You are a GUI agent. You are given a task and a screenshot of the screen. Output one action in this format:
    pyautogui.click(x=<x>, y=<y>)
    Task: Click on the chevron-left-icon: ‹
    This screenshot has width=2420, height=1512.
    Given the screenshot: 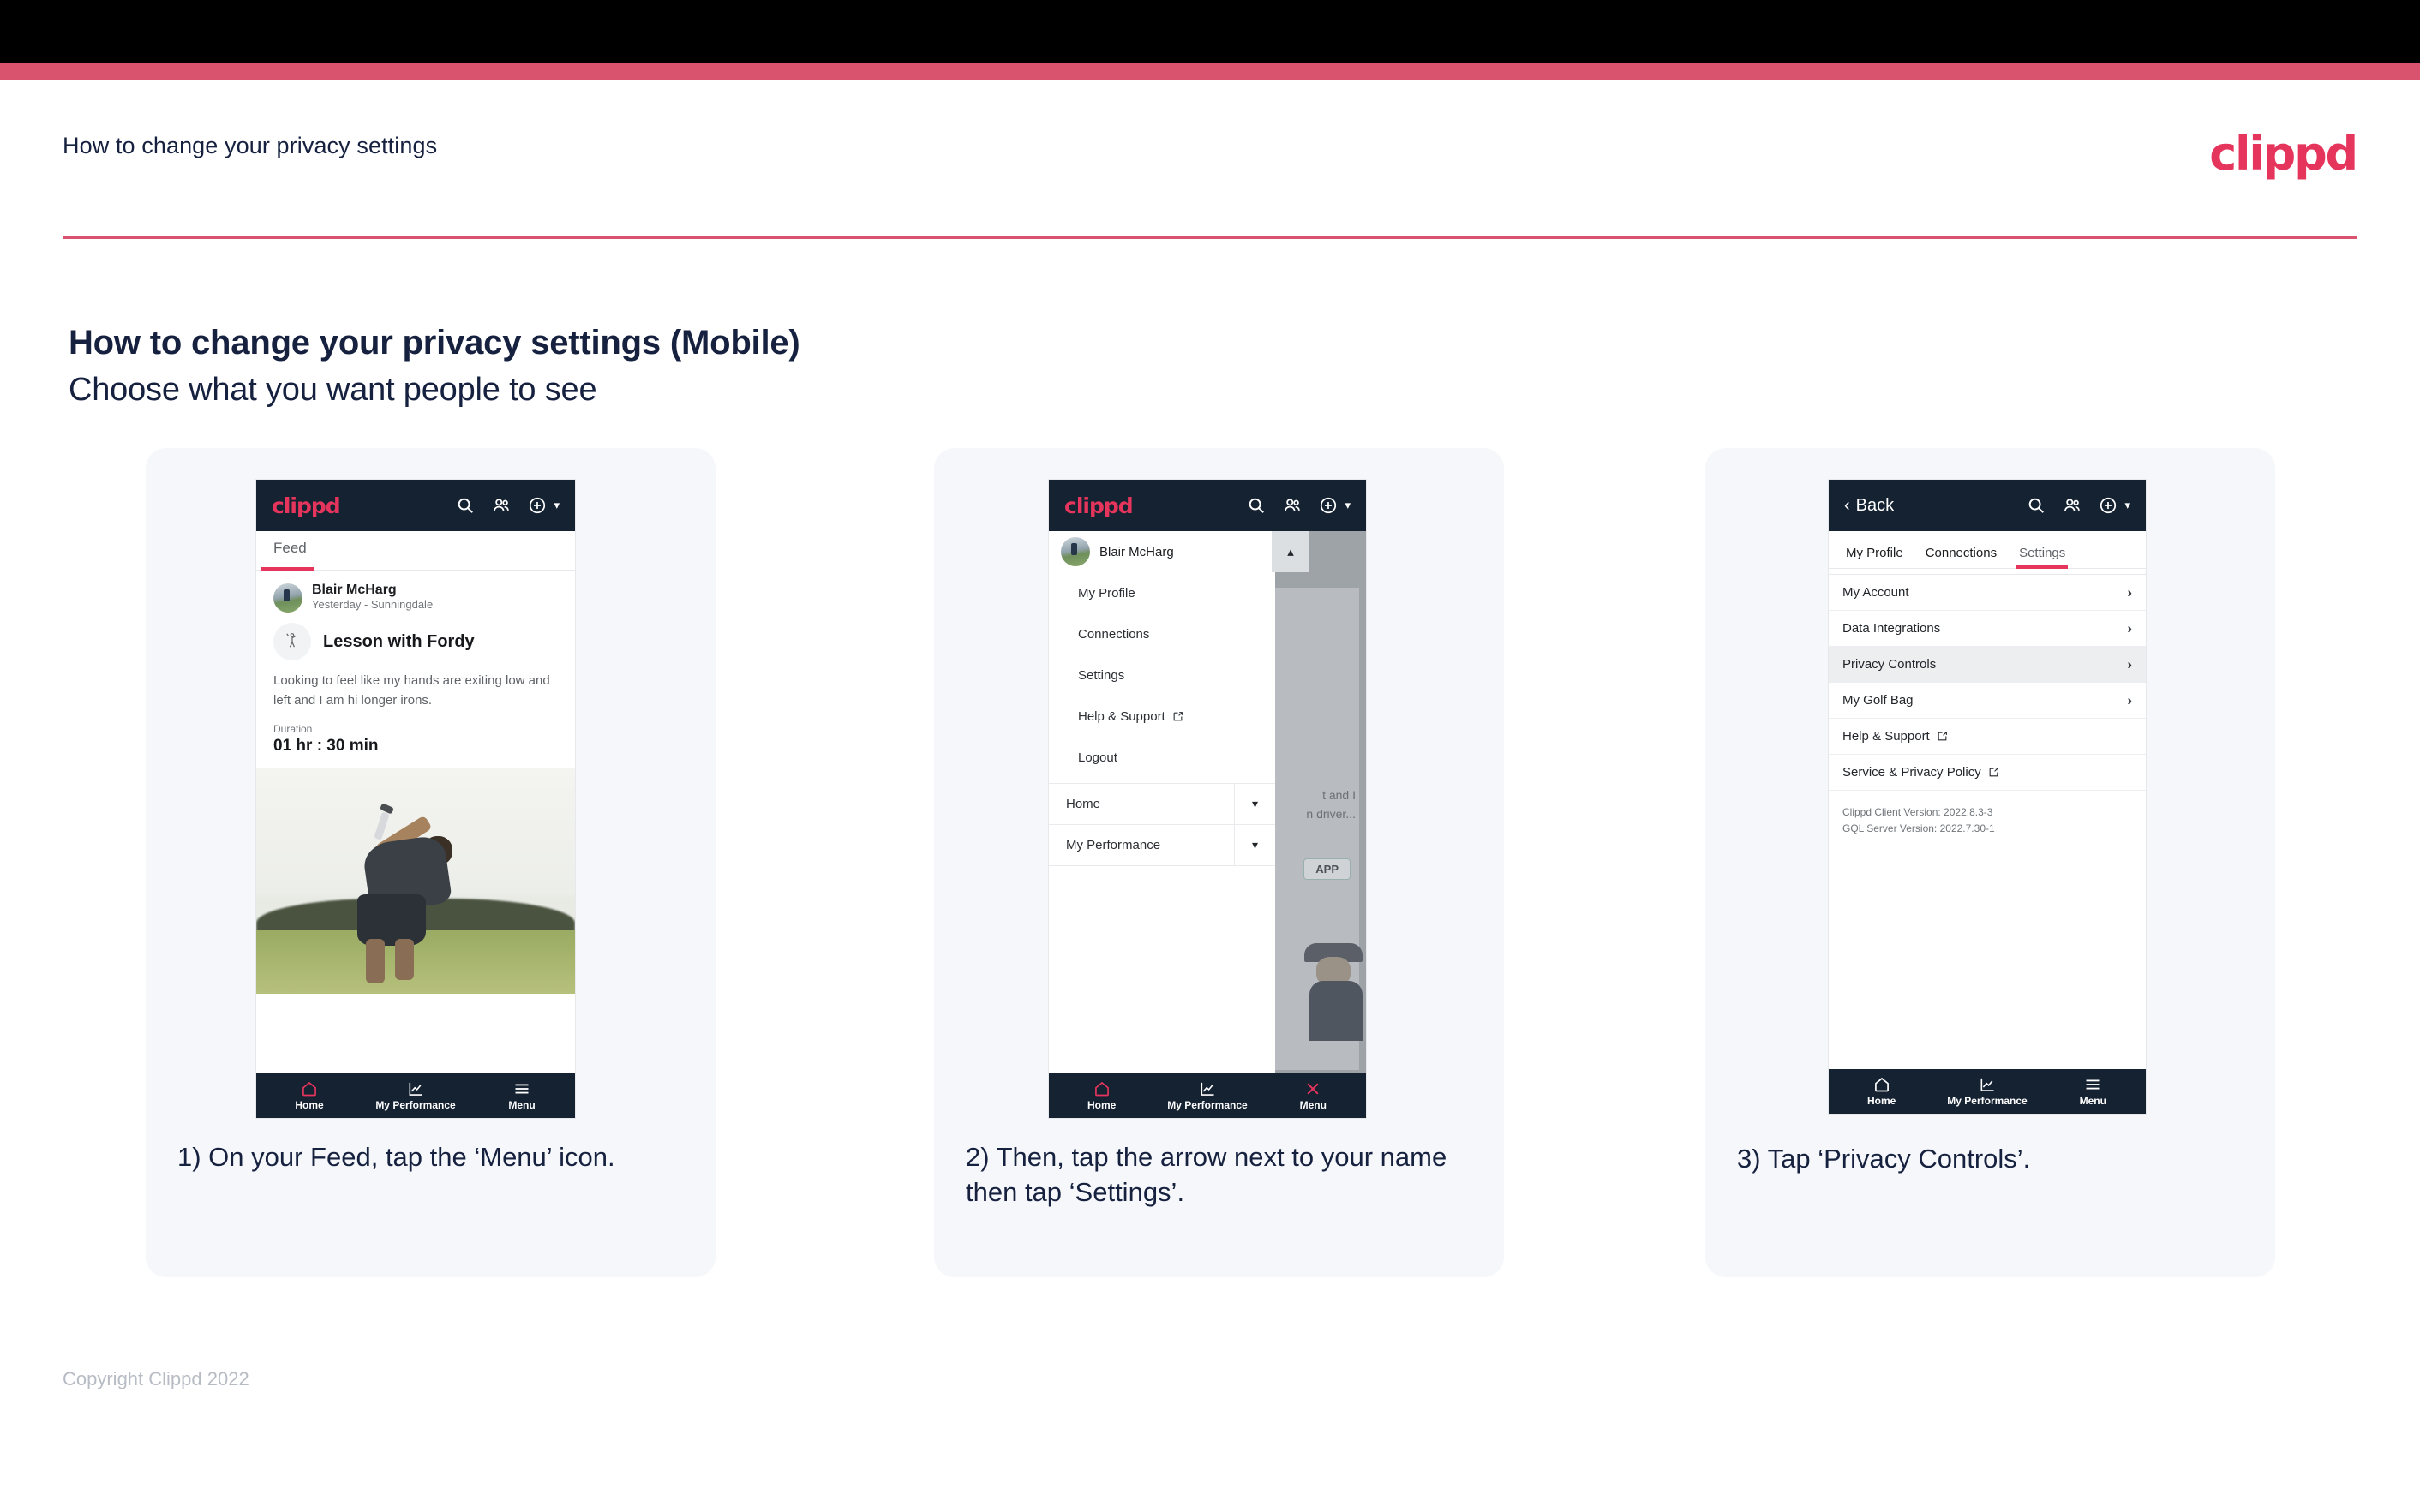 What is the action you would take?
    pyautogui.click(x=1847, y=505)
    